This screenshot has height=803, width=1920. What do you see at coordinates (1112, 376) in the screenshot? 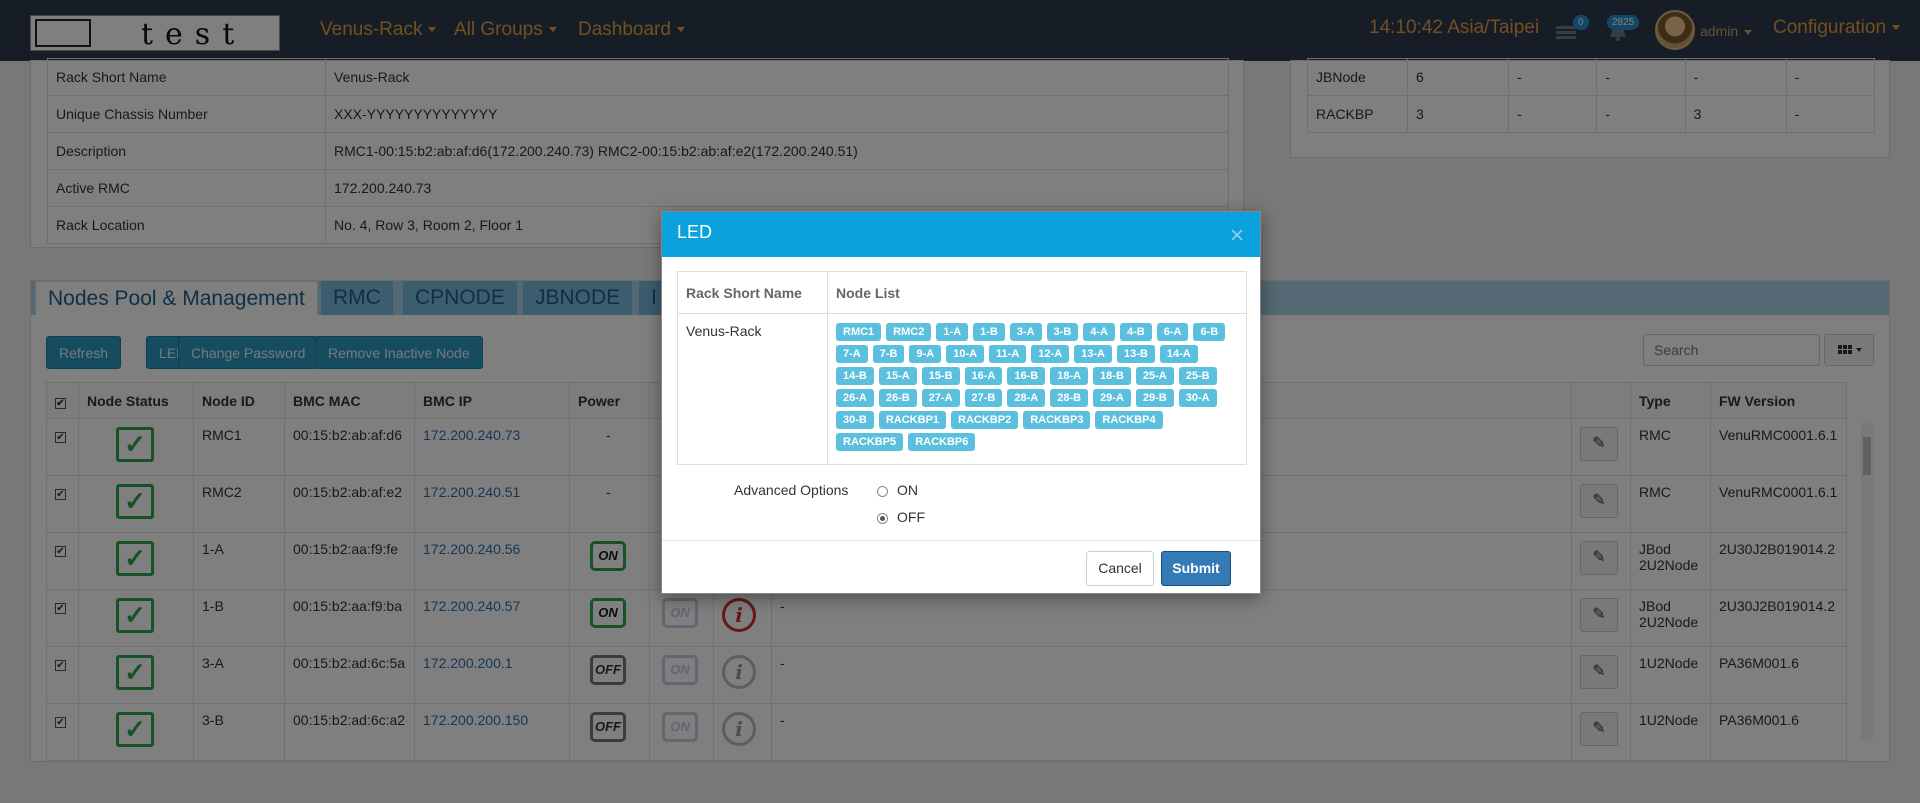
I see `node-chip: 18-B` at bounding box center [1112, 376].